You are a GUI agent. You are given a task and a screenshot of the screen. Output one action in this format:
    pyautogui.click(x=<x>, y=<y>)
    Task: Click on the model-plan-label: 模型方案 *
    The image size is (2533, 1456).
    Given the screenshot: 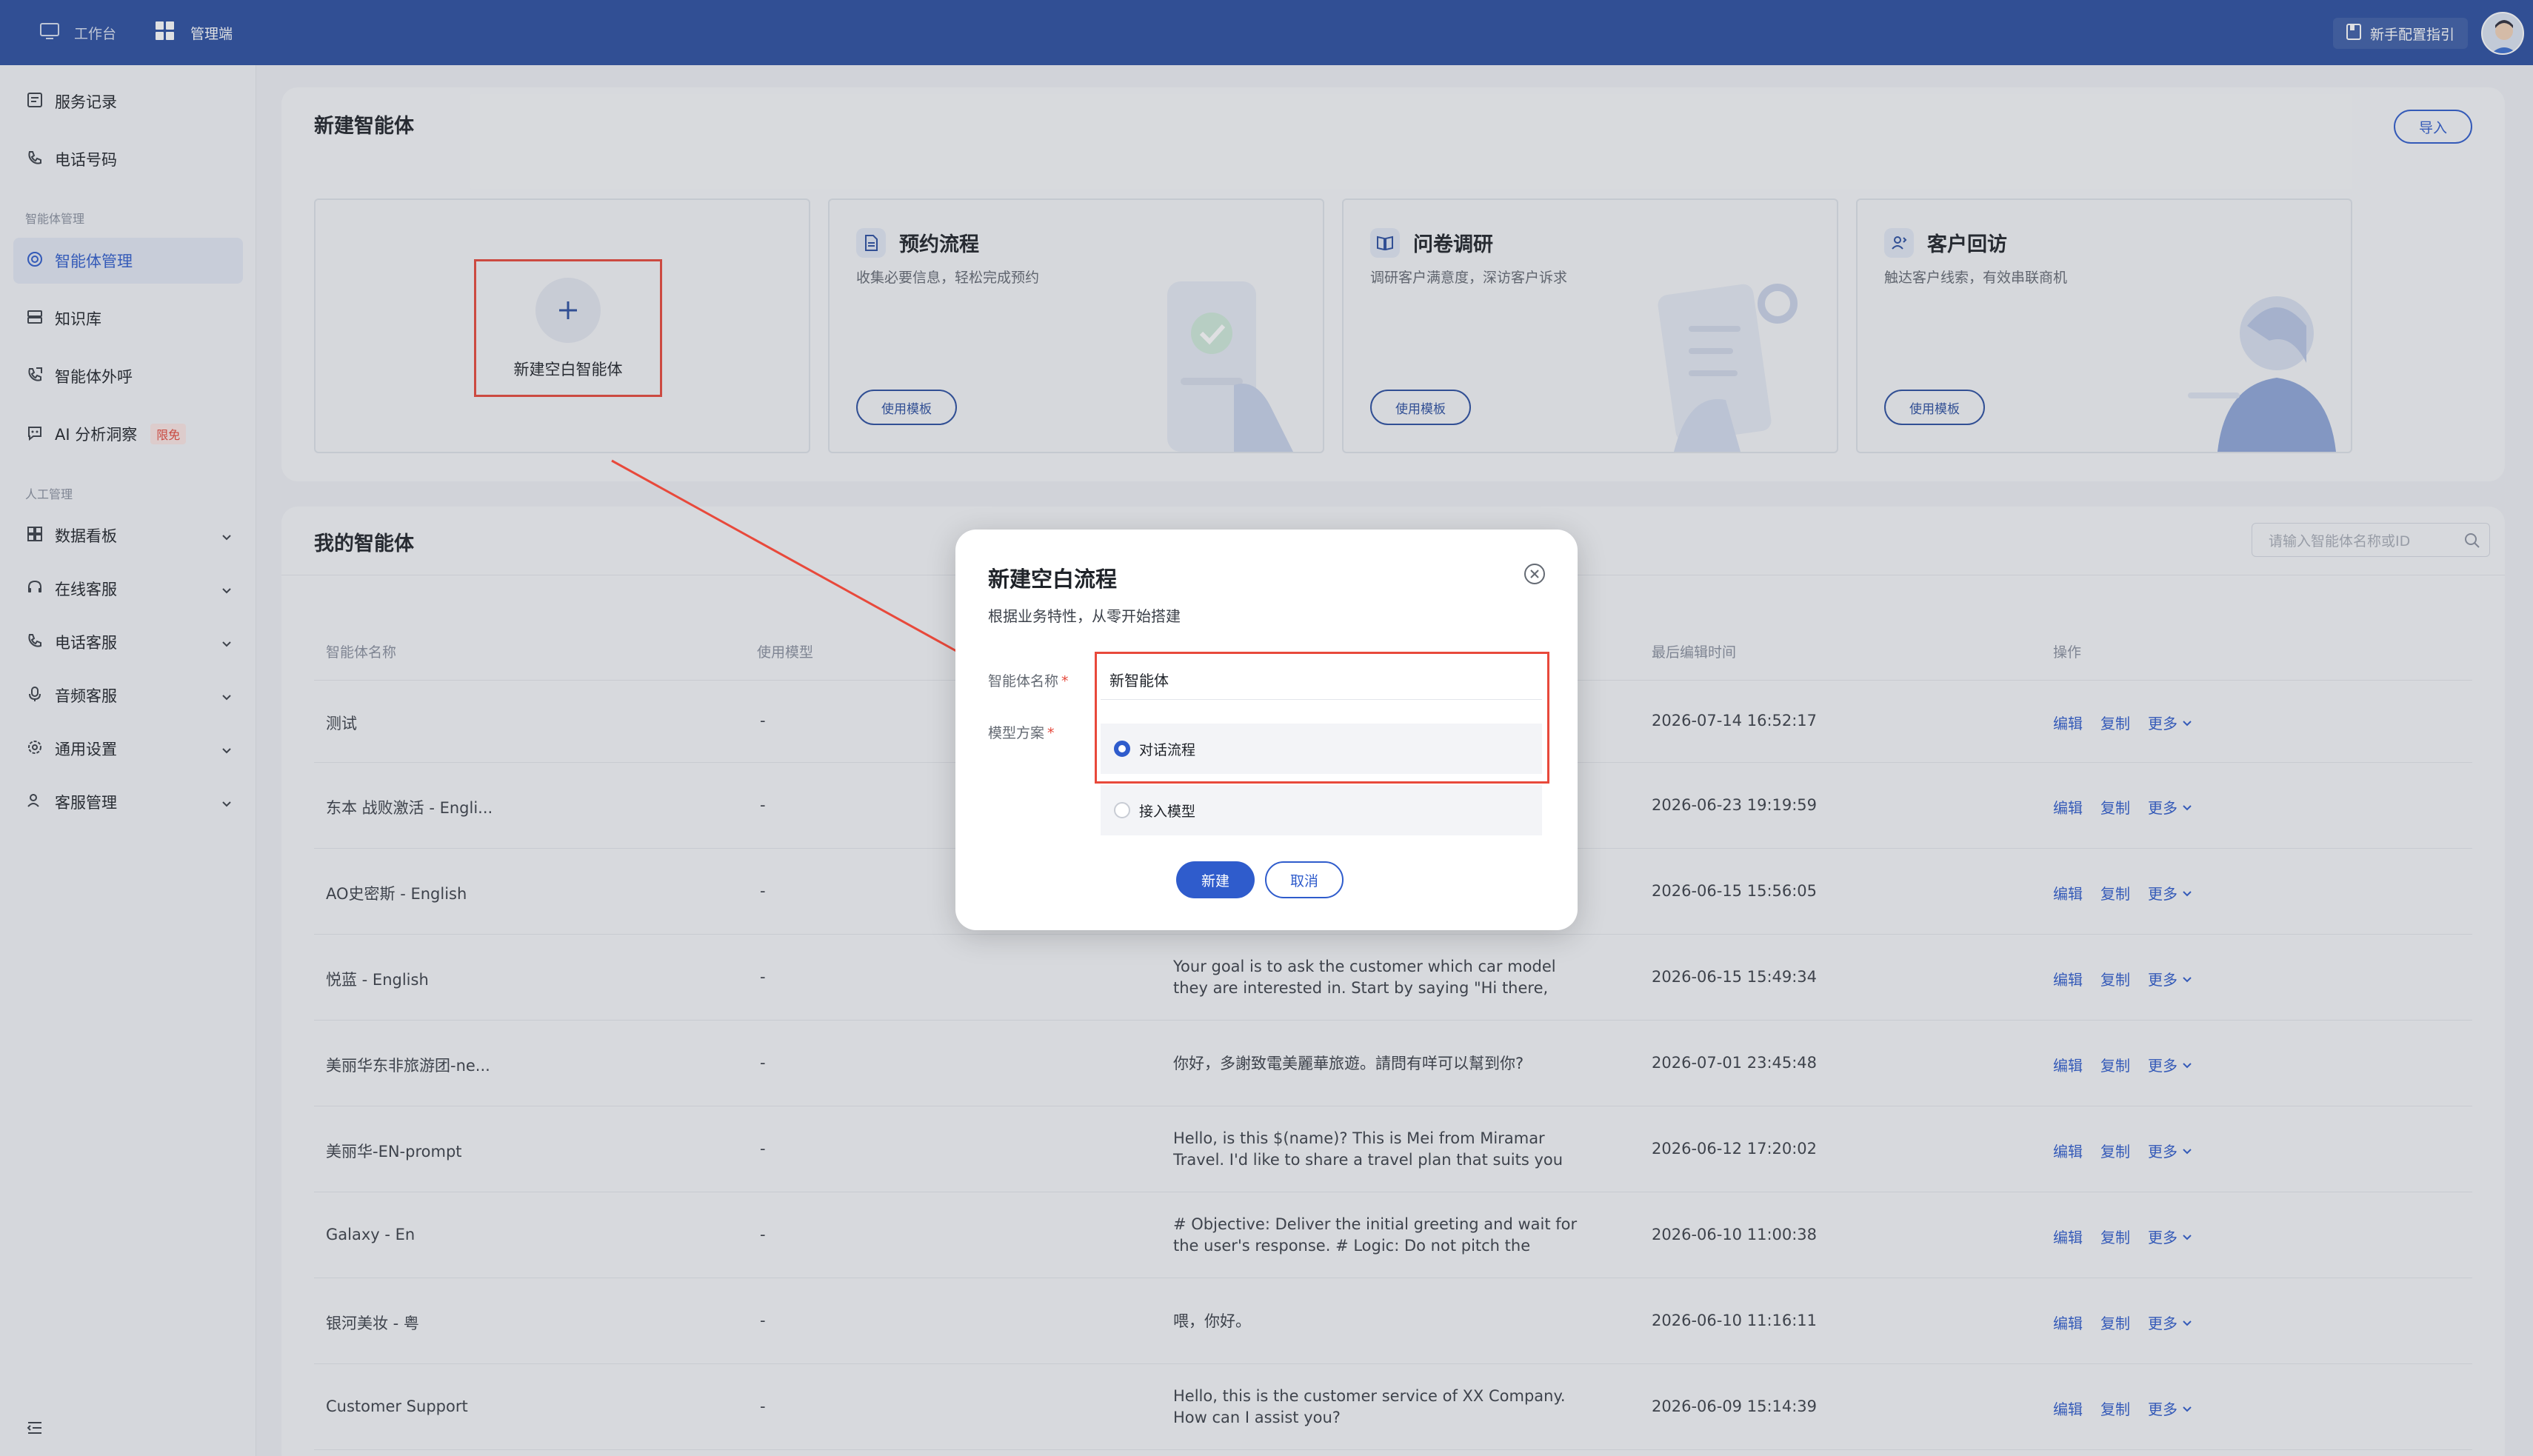 What is the action you would take?
    pyautogui.click(x=1021, y=732)
    